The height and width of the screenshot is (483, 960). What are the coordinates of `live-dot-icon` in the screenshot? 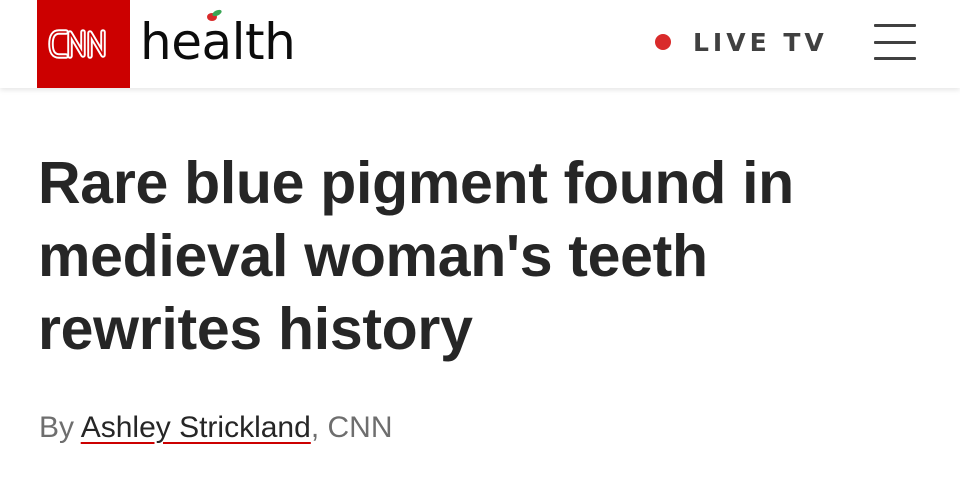 It's located at (663, 42).